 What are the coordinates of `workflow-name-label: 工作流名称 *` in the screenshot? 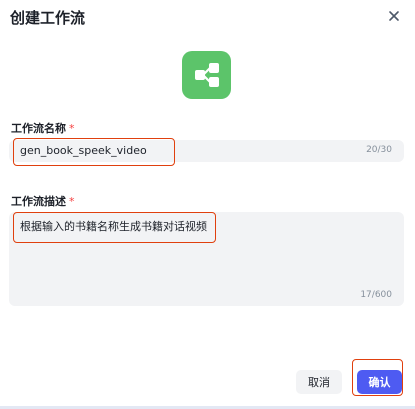 It's located at (43, 128).